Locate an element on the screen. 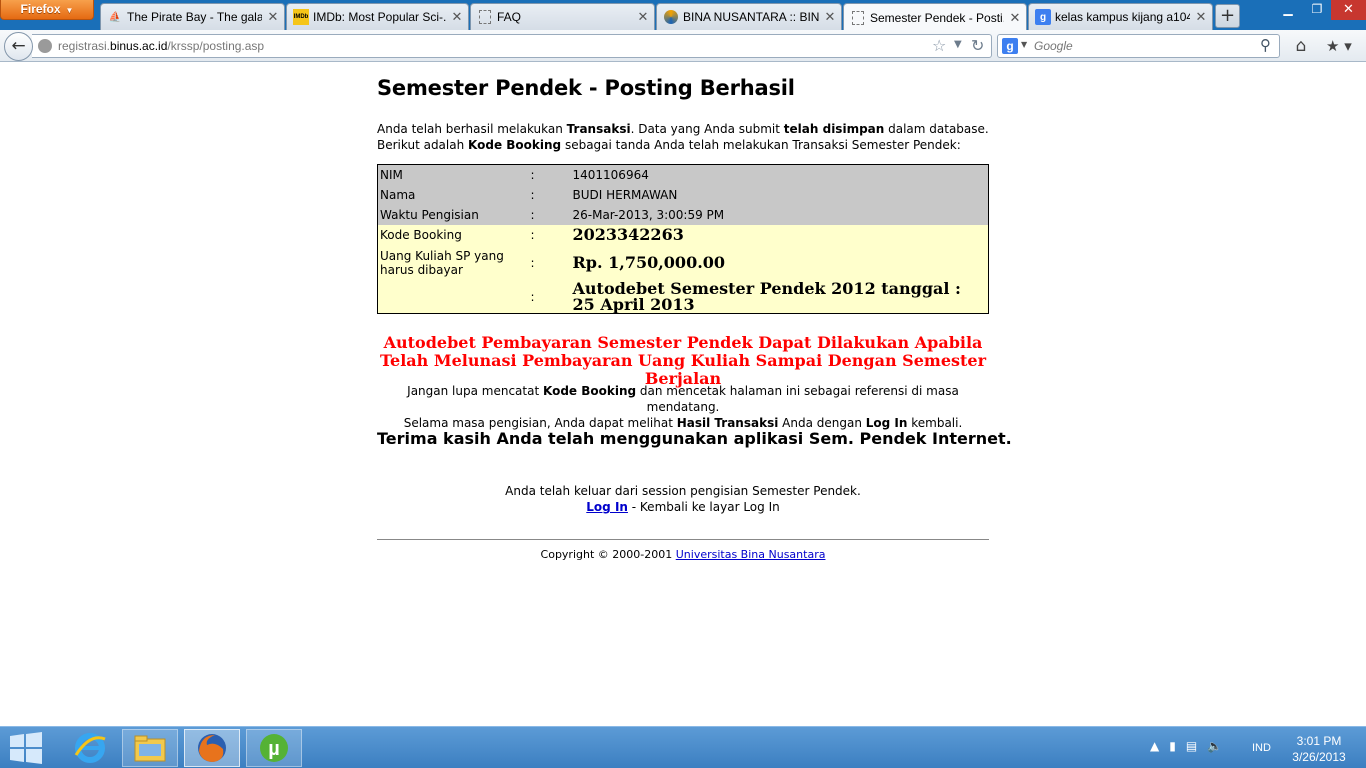 This screenshot has width=1366, height=768. clock-date: 3/26/2013 is located at coordinates (1319, 757).